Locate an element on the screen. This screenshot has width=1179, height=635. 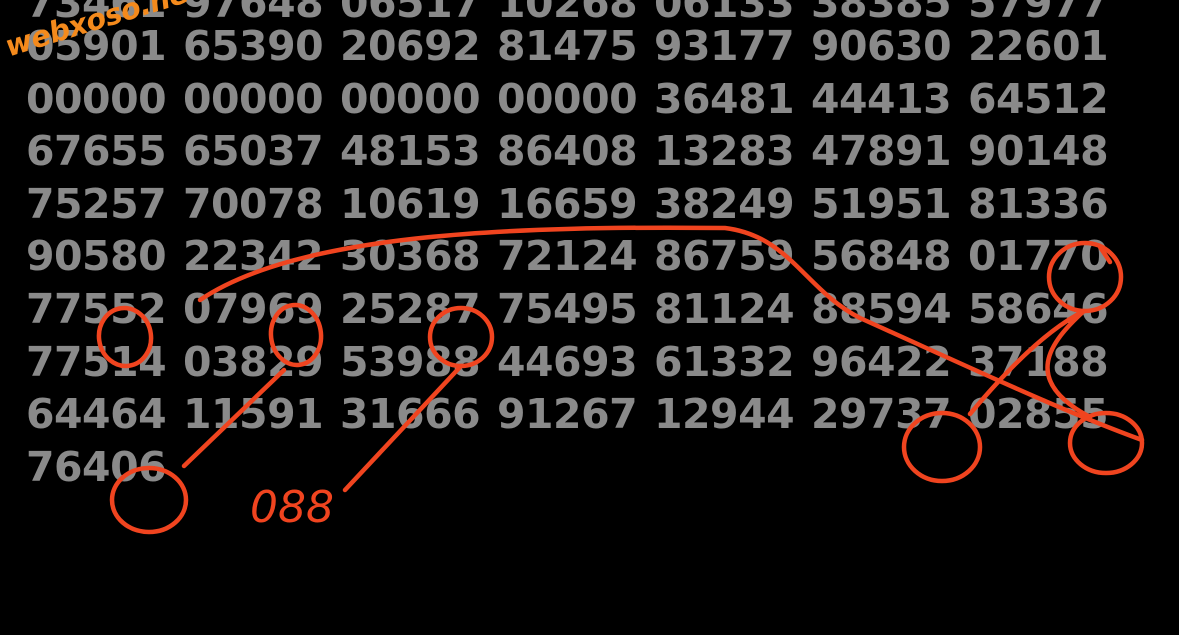
handwritten-note: 088 is located at coordinates (292, 507).